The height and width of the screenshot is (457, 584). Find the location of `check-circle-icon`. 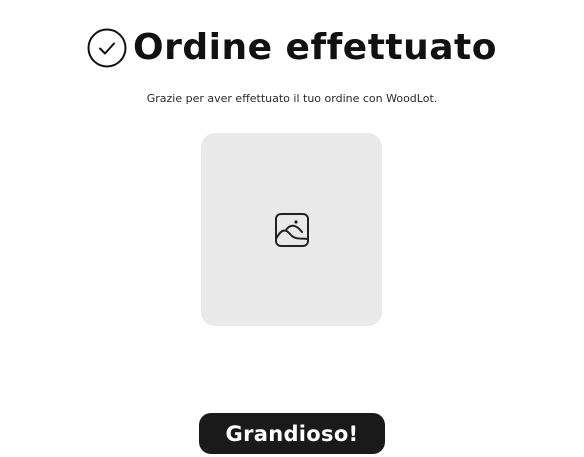

check-circle-icon is located at coordinates (107, 48).